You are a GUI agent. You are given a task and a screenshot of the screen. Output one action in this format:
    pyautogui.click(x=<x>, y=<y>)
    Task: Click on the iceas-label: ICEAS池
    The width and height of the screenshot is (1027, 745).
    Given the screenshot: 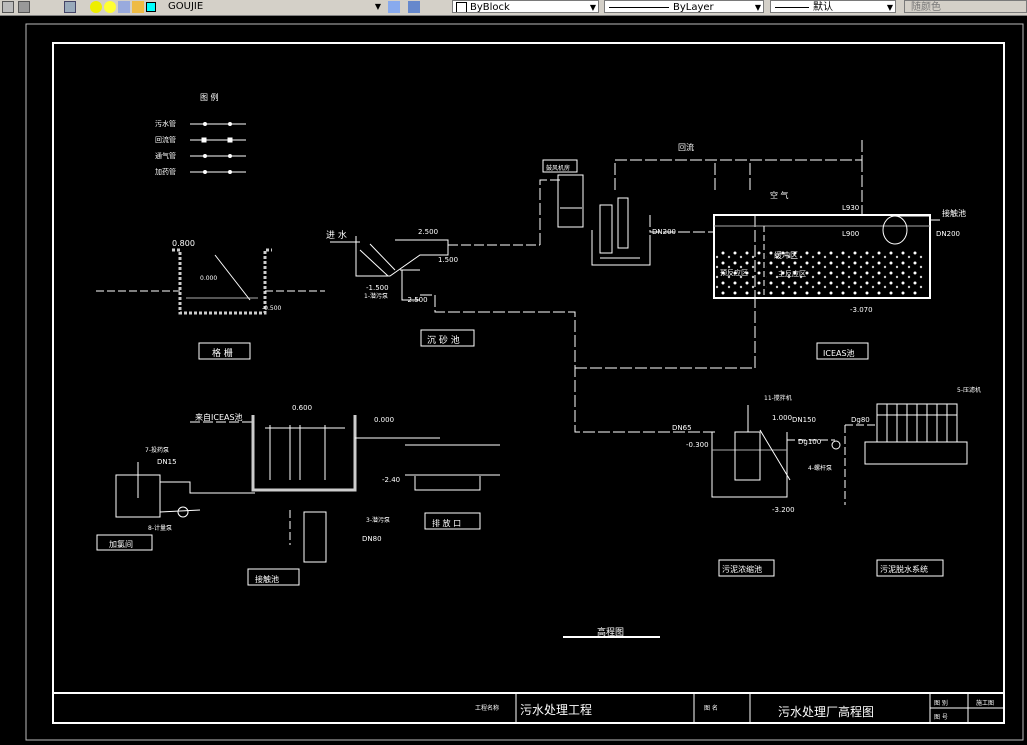 What is the action you would take?
    pyautogui.click(x=839, y=353)
    